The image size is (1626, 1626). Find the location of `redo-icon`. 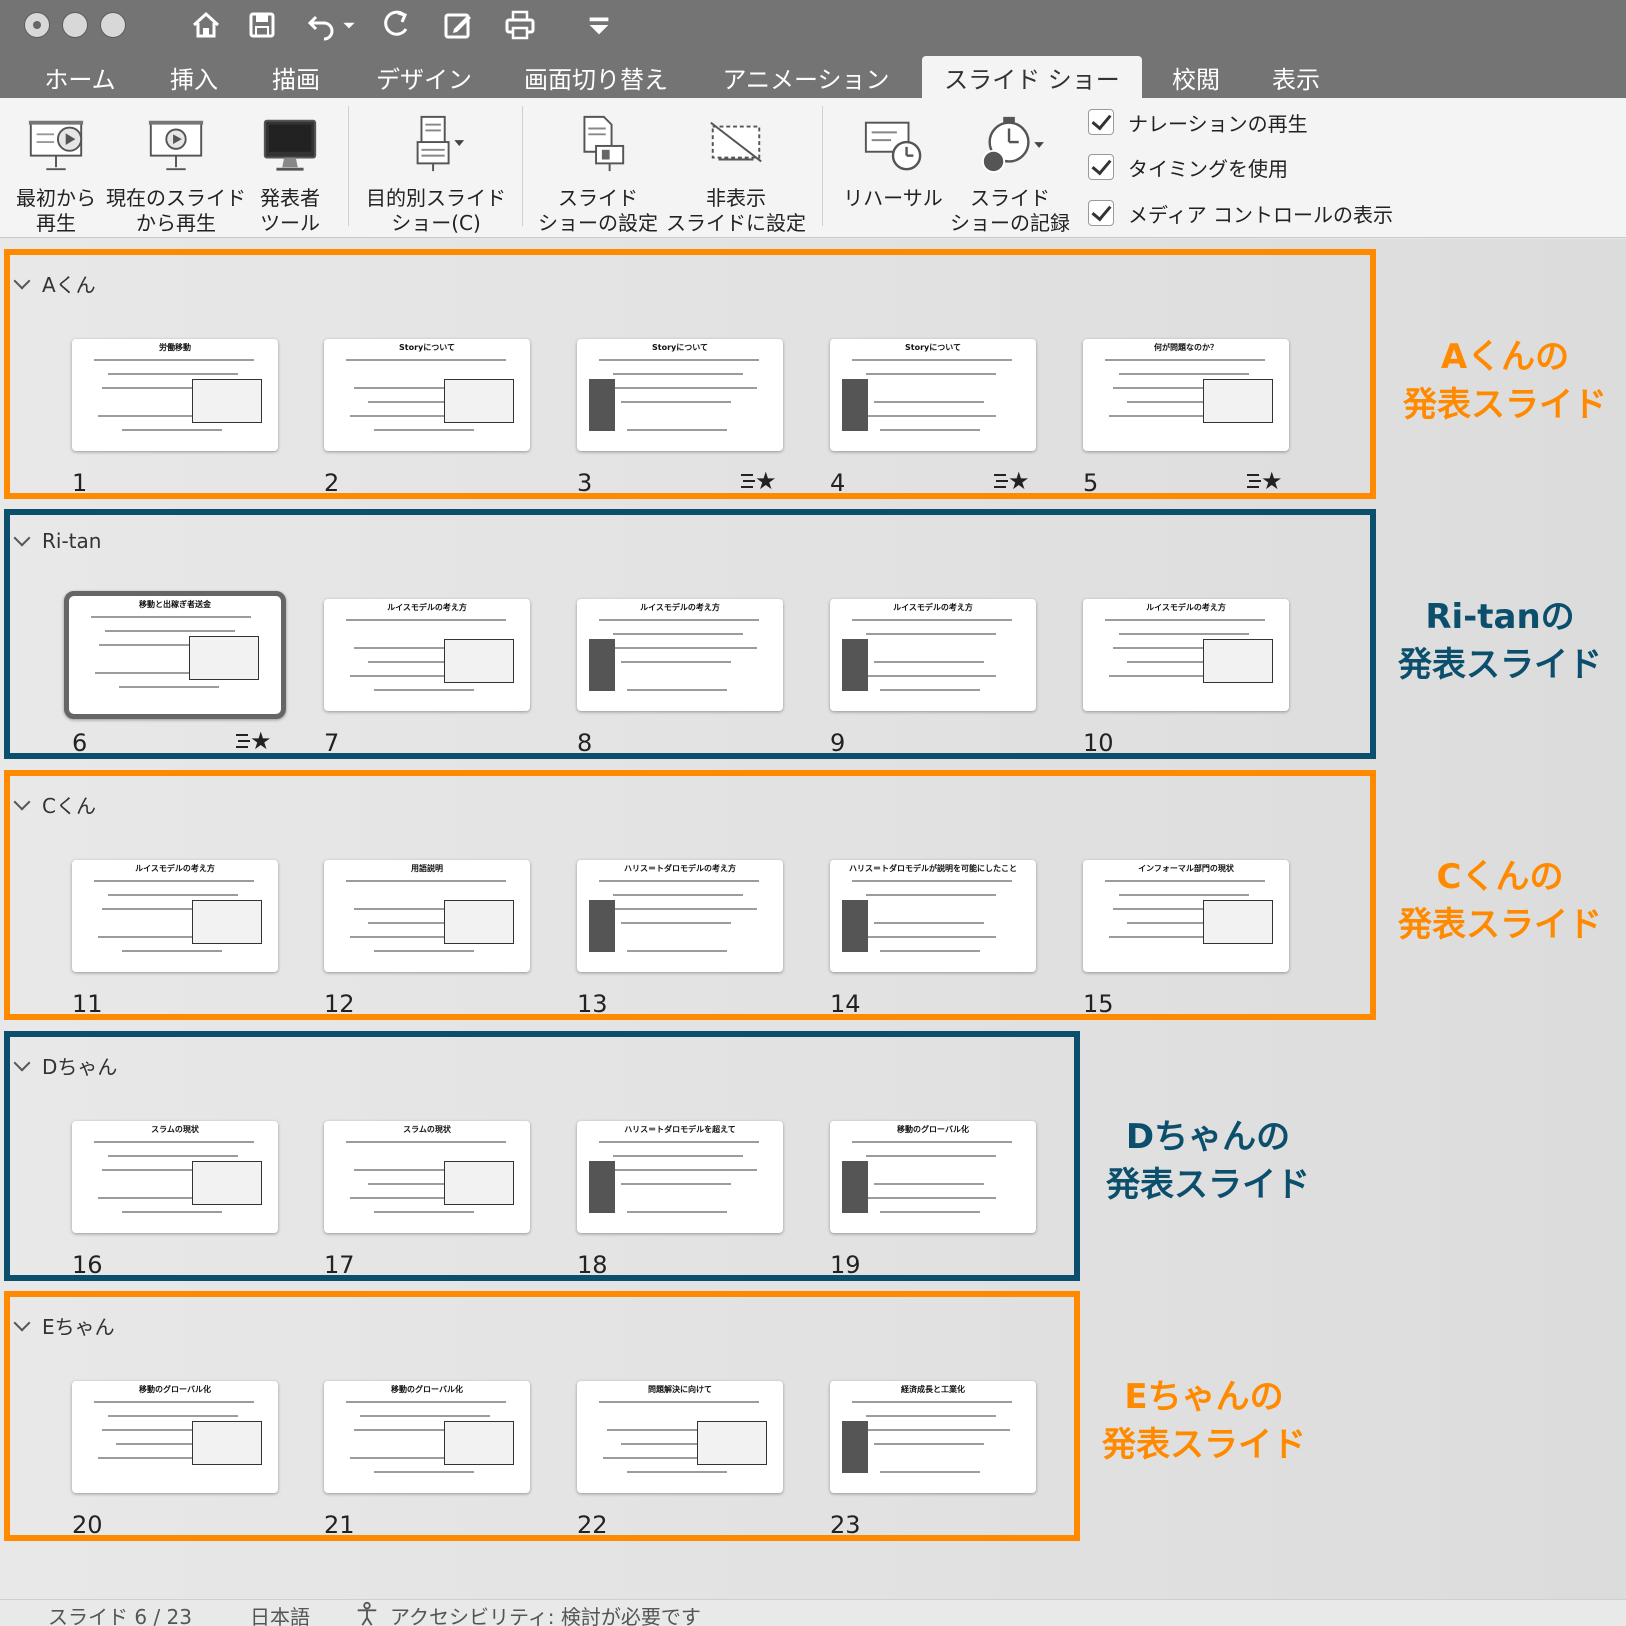

redo-icon is located at coordinates (396, 25).